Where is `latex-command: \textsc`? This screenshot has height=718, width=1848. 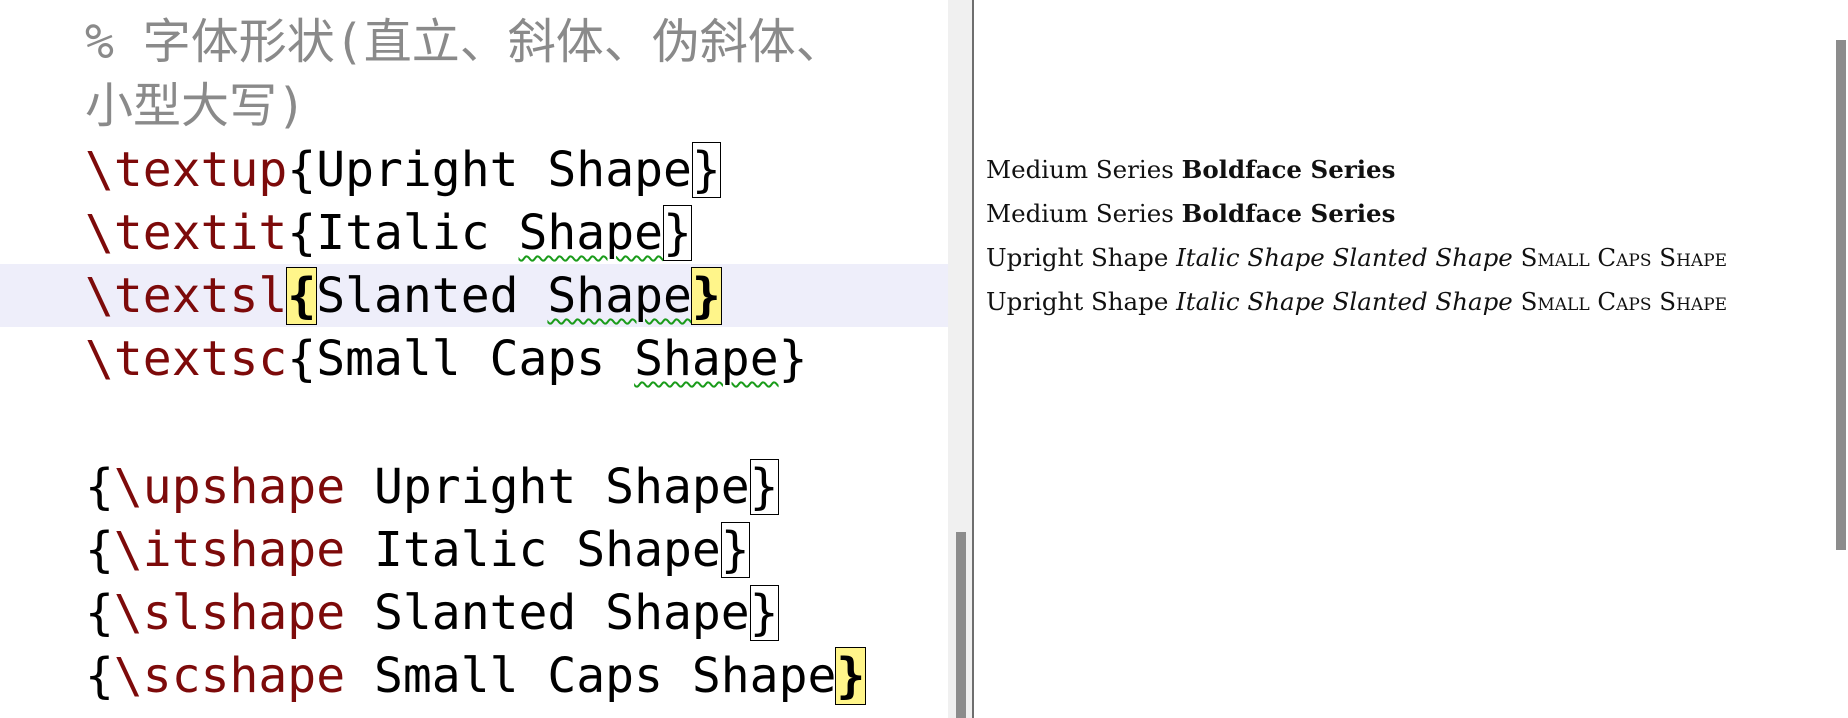
latex-command: \textsc is located at coordinates (186, 359).